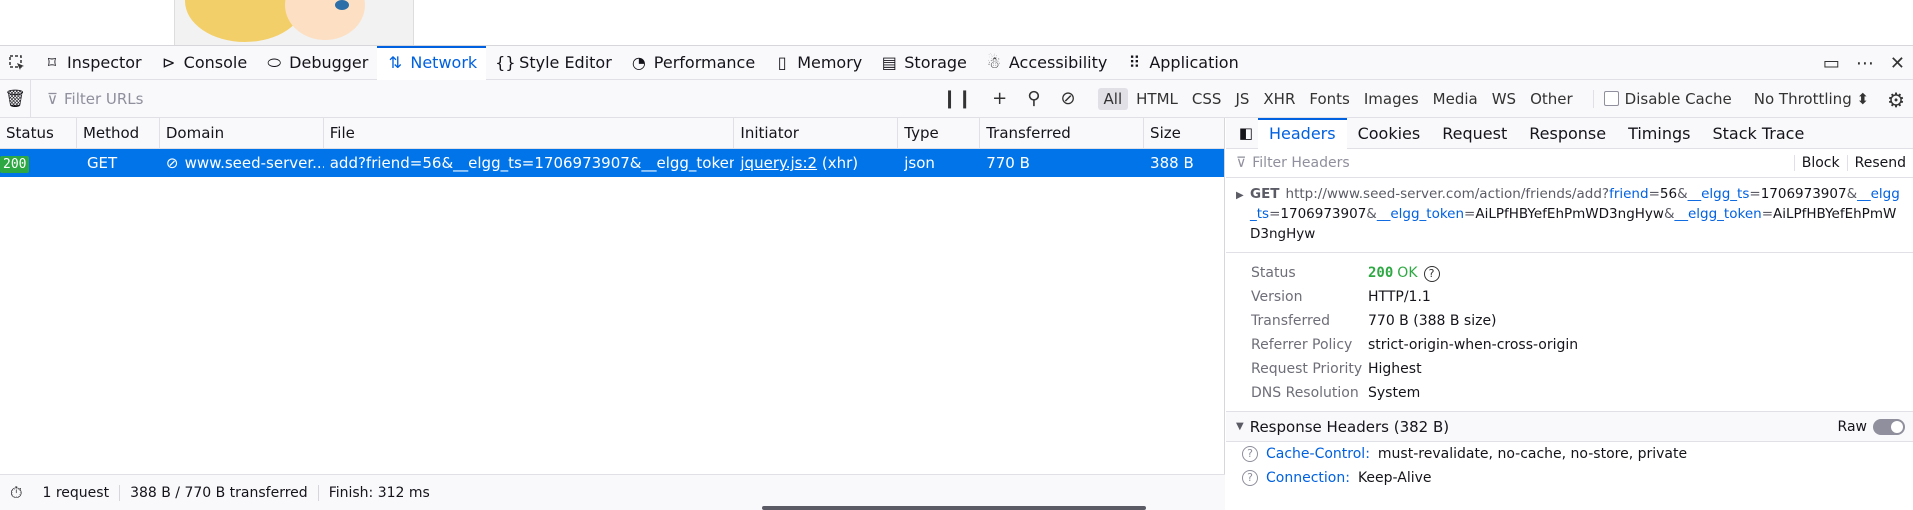 The height and width of the screenshot is (510, 1913). I want to click on tab-debugger: ⬭ Debugger, so click(316, 63).